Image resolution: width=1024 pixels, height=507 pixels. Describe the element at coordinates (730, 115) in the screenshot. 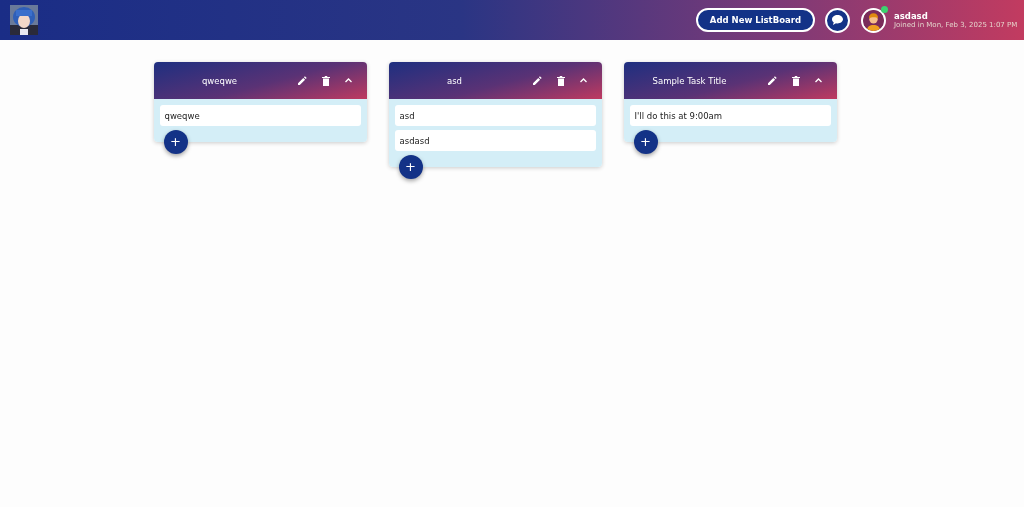

I see `task-item: I'll do this at 9:00am` at that location.